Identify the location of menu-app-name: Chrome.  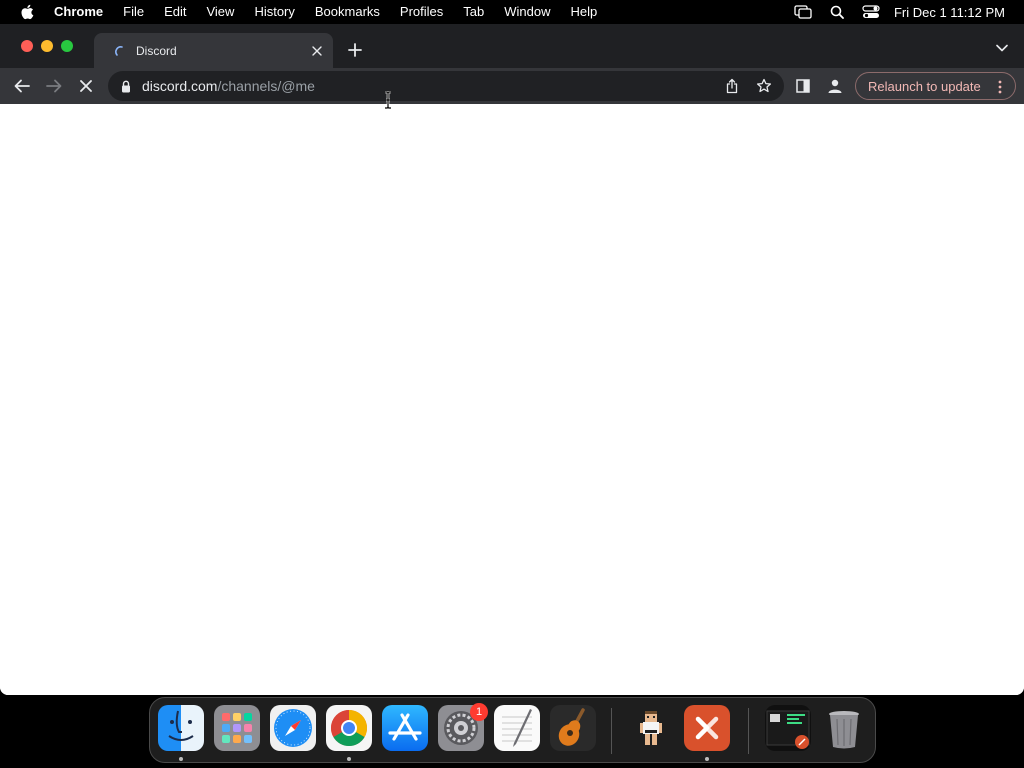
(78, 12).